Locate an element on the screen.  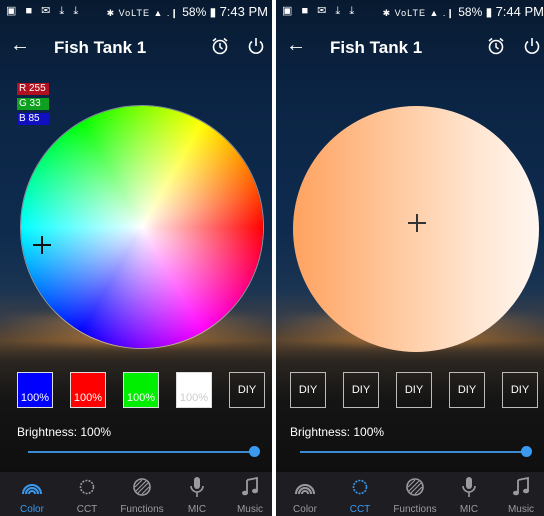
status-right: ✱ VoLTE ▲ .❙ 58% ▮ 7:43 PM is located at coordinates (187, 11).